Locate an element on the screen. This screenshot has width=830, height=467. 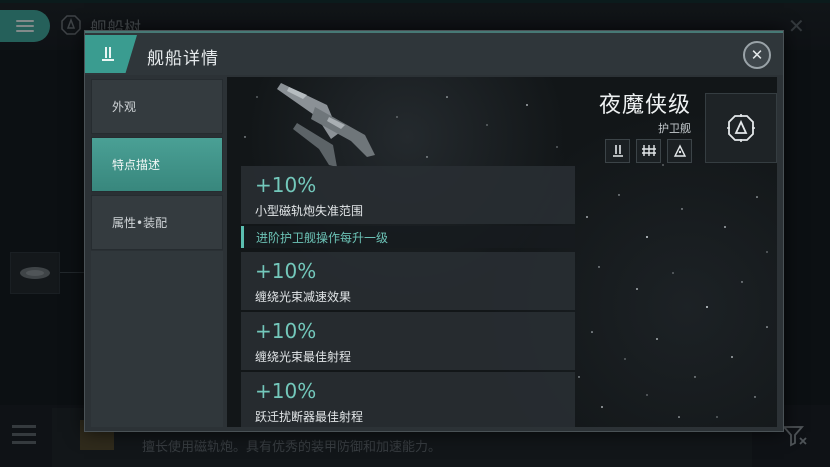
trait-description: 缠绕光束最佳射程 is located at coordinates (303, 357).